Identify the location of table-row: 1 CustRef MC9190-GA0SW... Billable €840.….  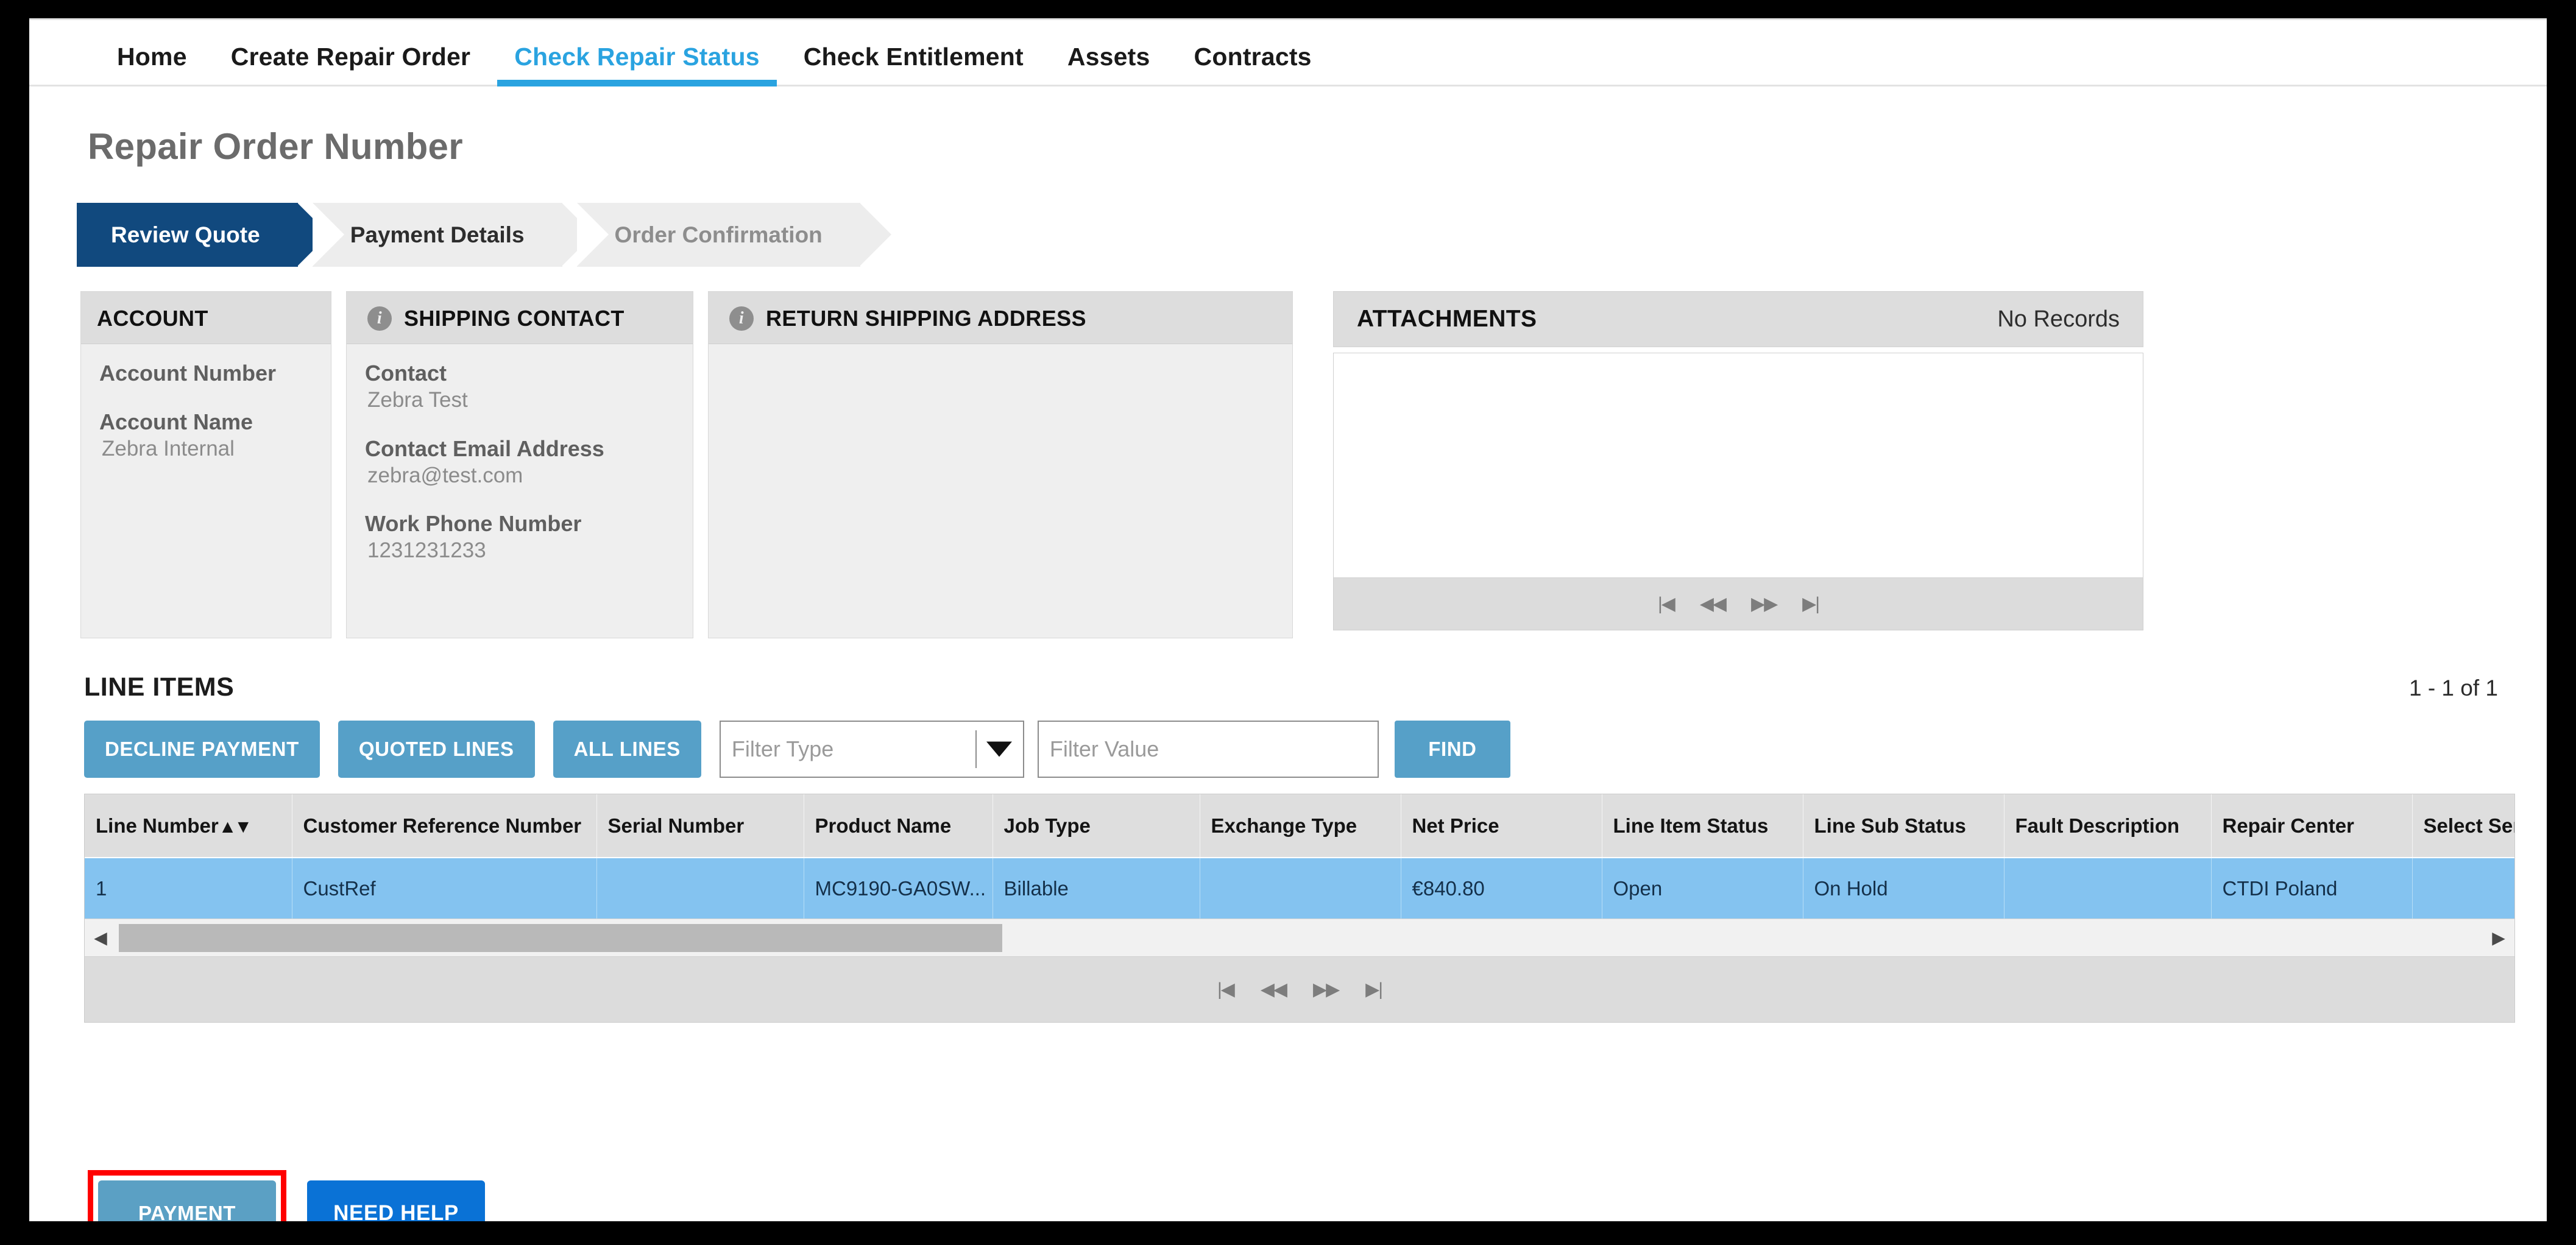
(1299, 888).